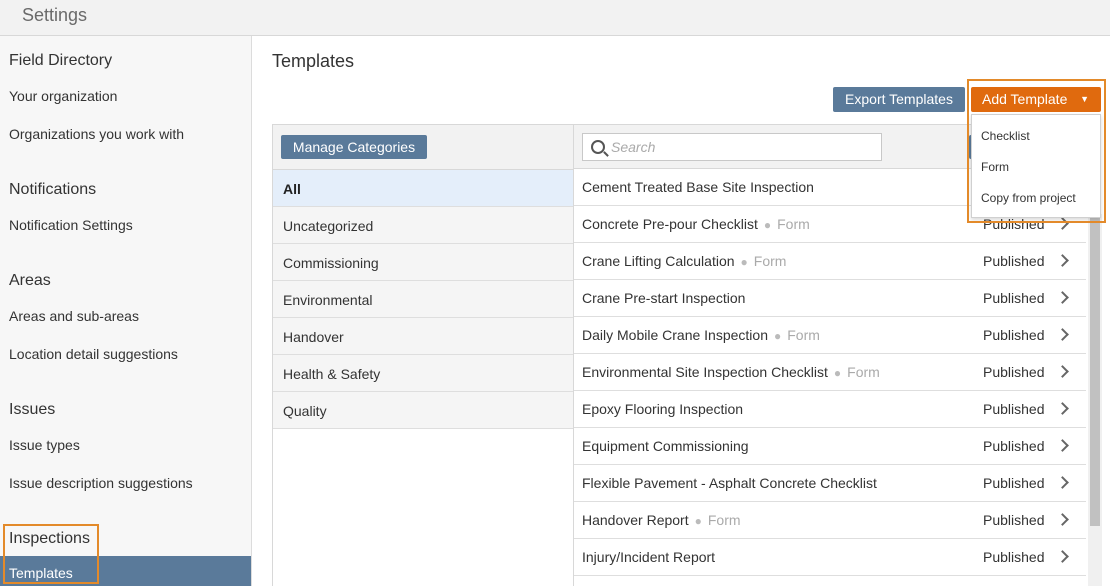 The image size is (1110, 586). What do you see at coordinates (1084, 99) in the screenshot?
I see `caret-down-icon: ▼` at bounding box center [1084, 99].